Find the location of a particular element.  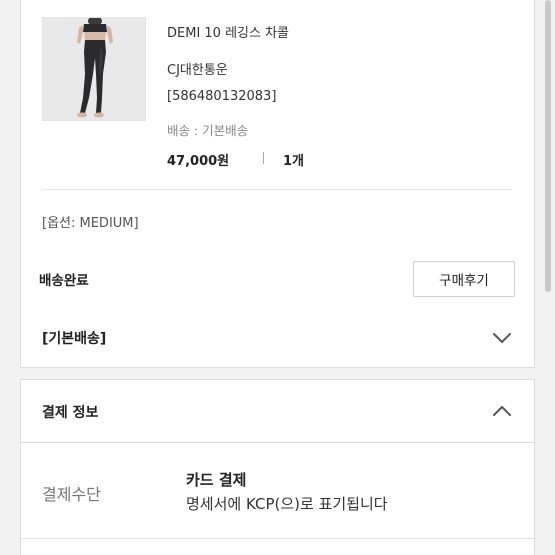

leggings-product-photo is located at coordinates (94, 69).